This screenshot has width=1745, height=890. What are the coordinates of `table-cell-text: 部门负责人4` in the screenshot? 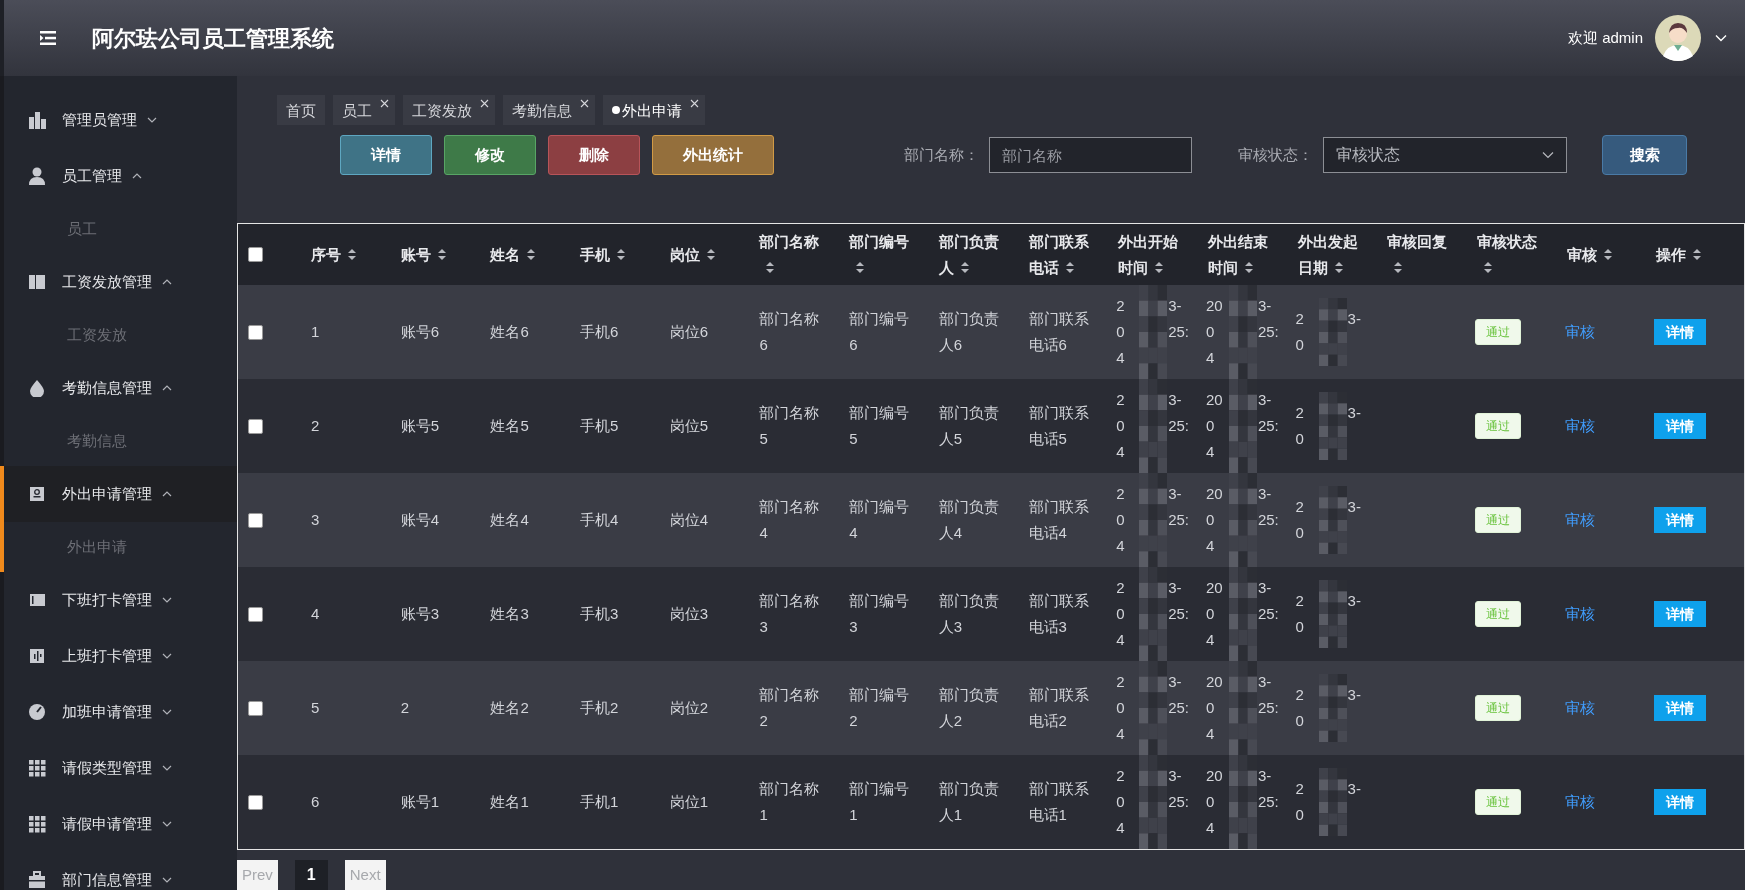 It's located at (969, 520).